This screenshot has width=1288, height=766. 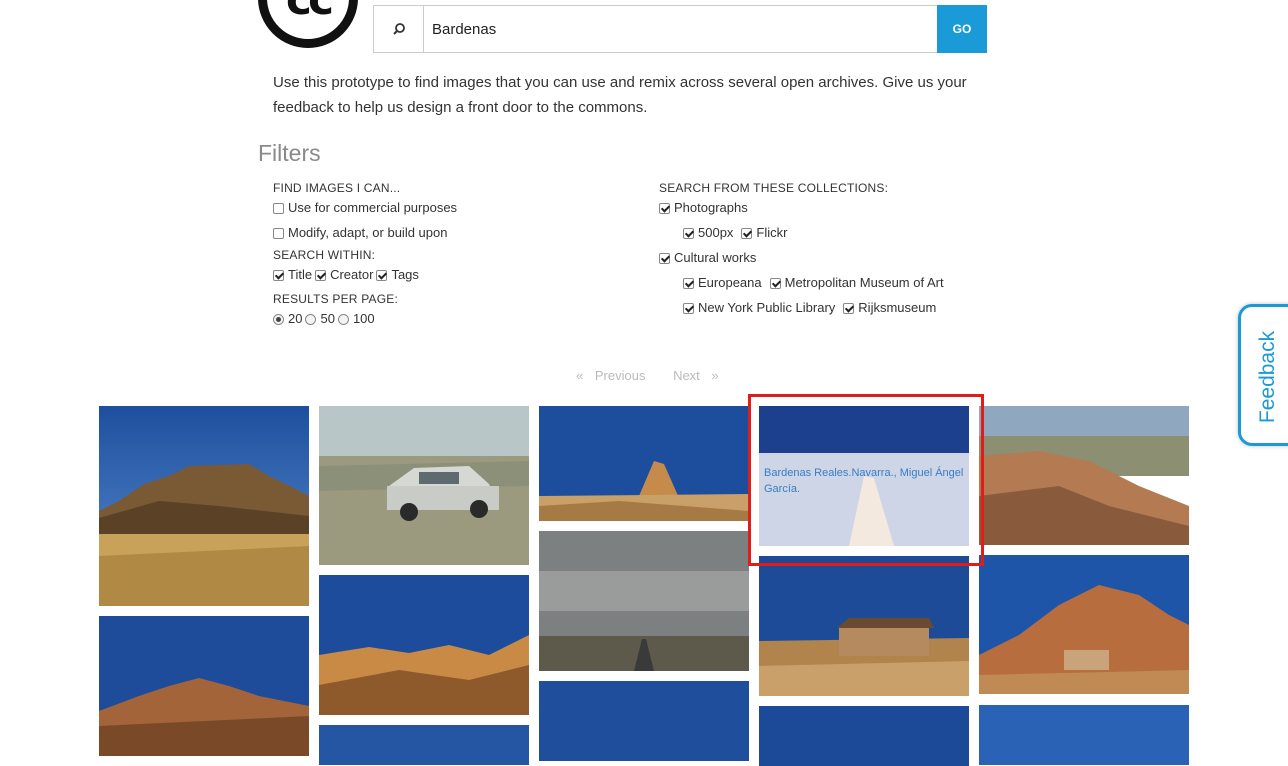 What do you see at coordinates (295, 318) in the screenshot?
I see `radio-20-label: 20` at bounding box center [295, 318].